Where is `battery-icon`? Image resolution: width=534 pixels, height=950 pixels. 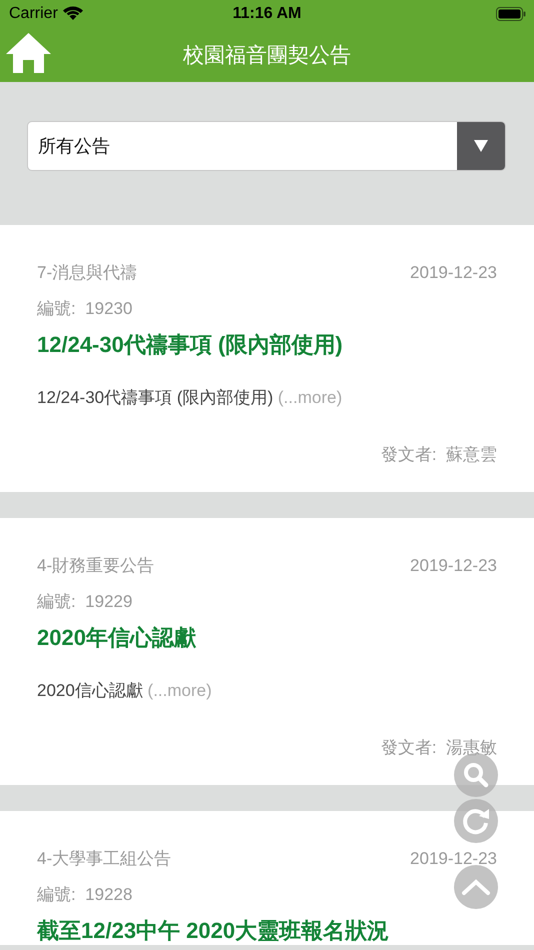 battery-icon is located at coordinates (511, 13).